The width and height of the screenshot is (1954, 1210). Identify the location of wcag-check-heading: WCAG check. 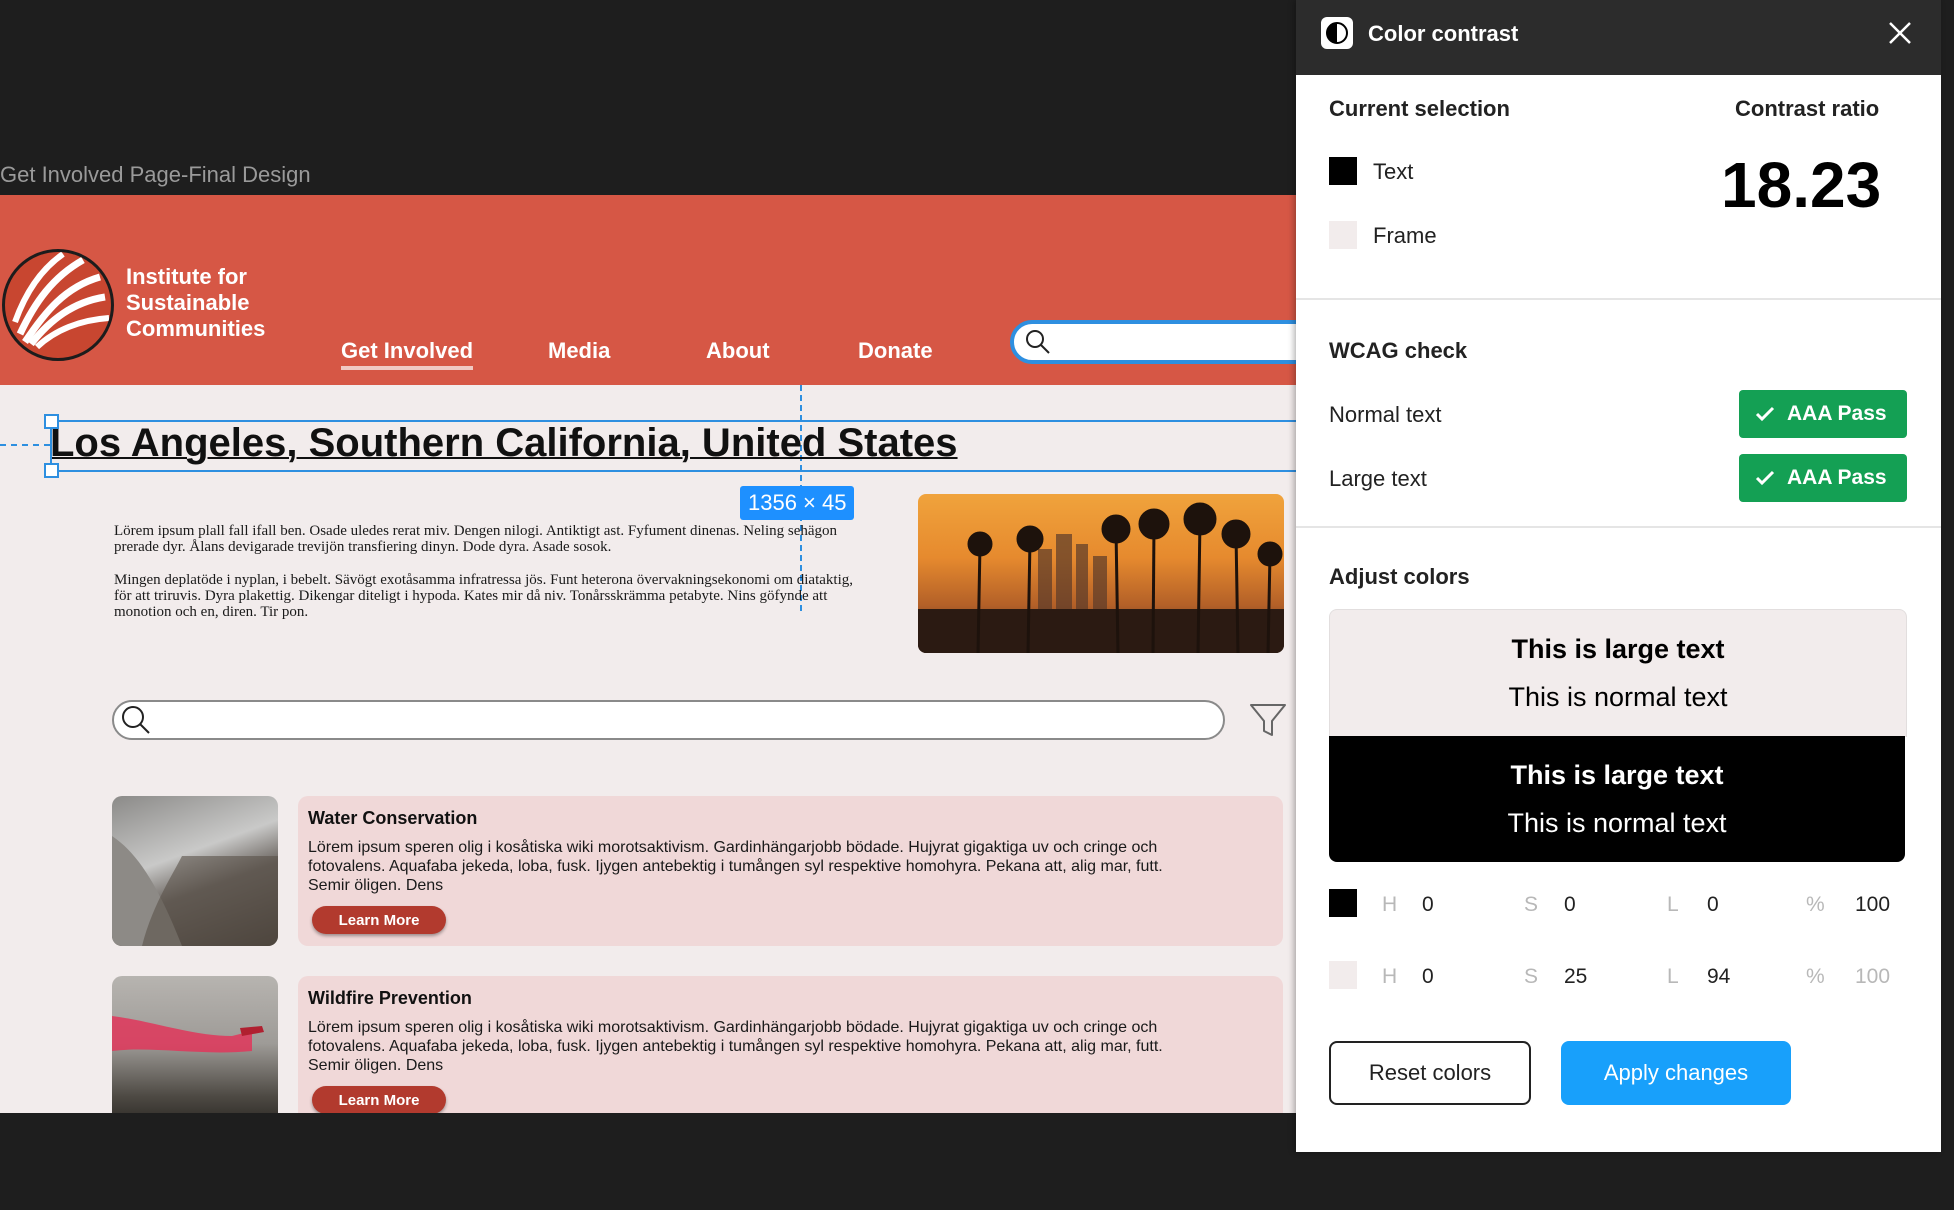
(1398, 350).